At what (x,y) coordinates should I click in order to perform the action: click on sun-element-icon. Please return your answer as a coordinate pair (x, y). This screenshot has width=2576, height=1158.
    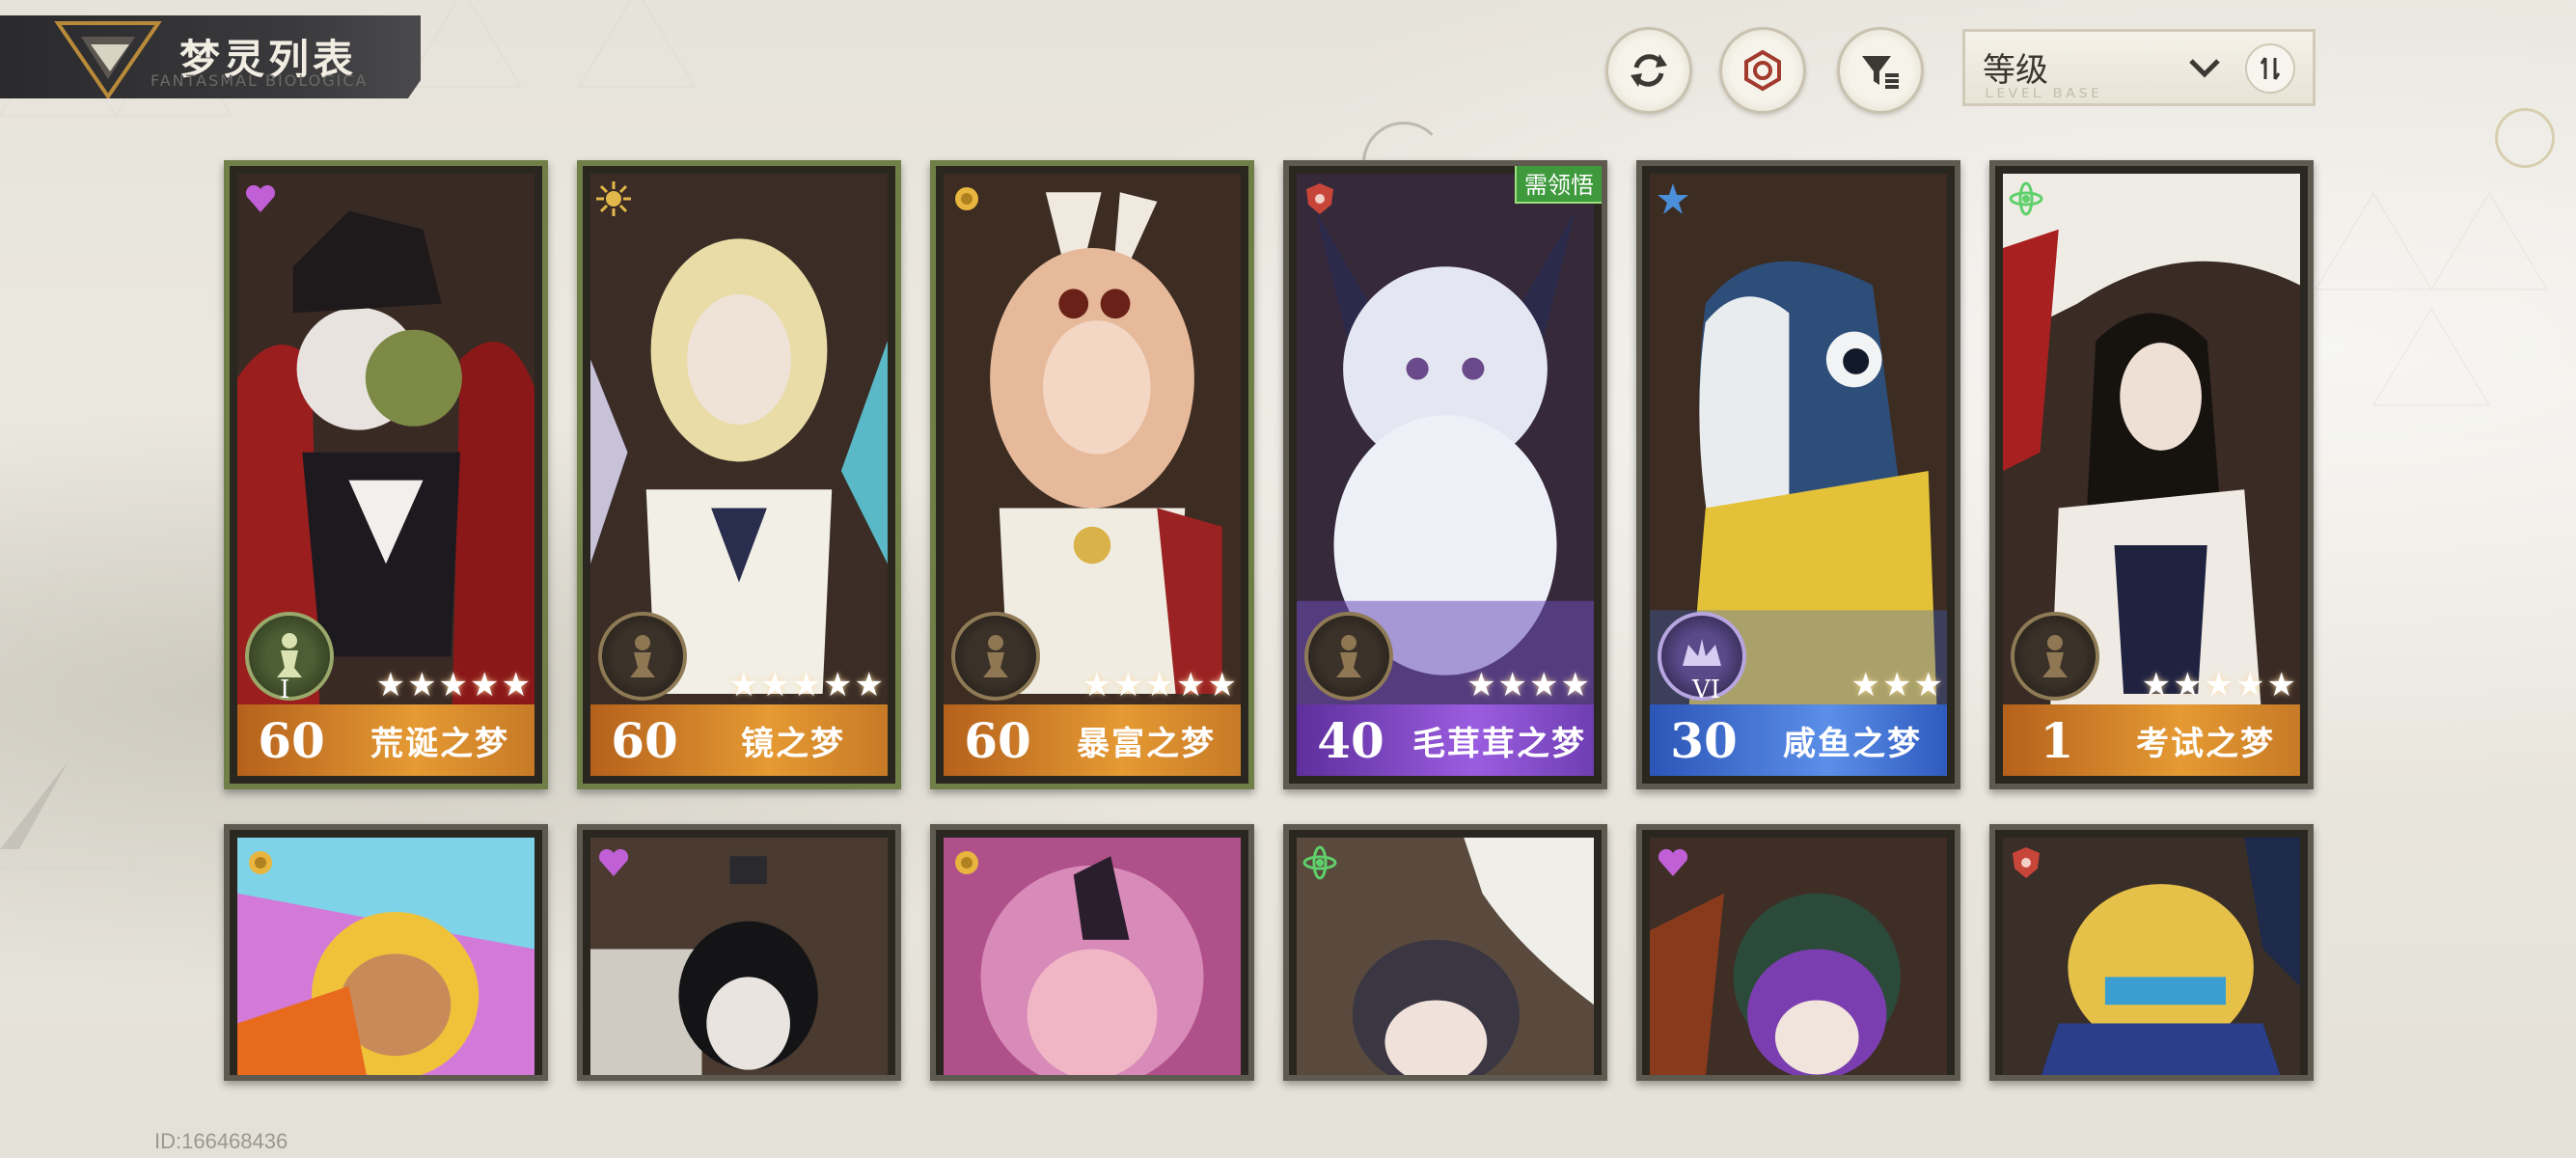
    Looking at the image, I should click on (614, 198).